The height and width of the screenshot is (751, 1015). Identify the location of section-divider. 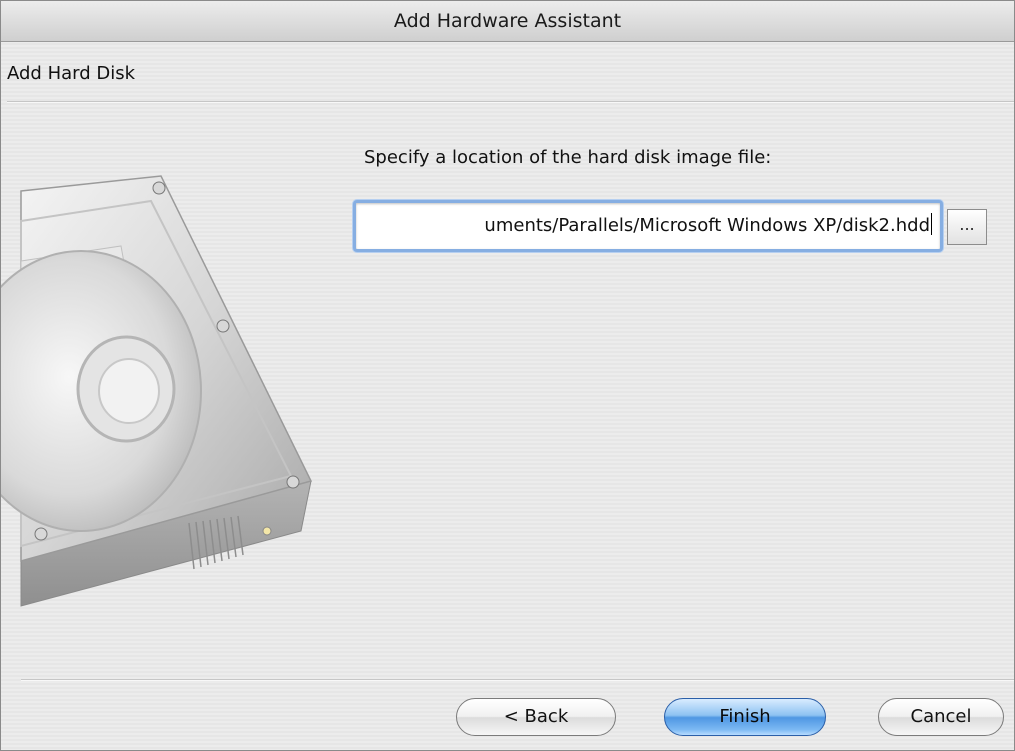
(510, 102).